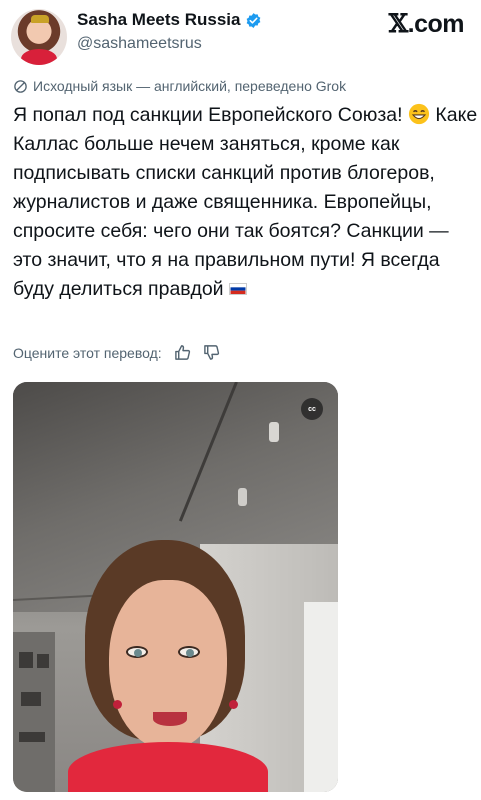  Describe the element at coordinates (237, 289) in the screenshot. I see `russia-flag-icon` at that location.